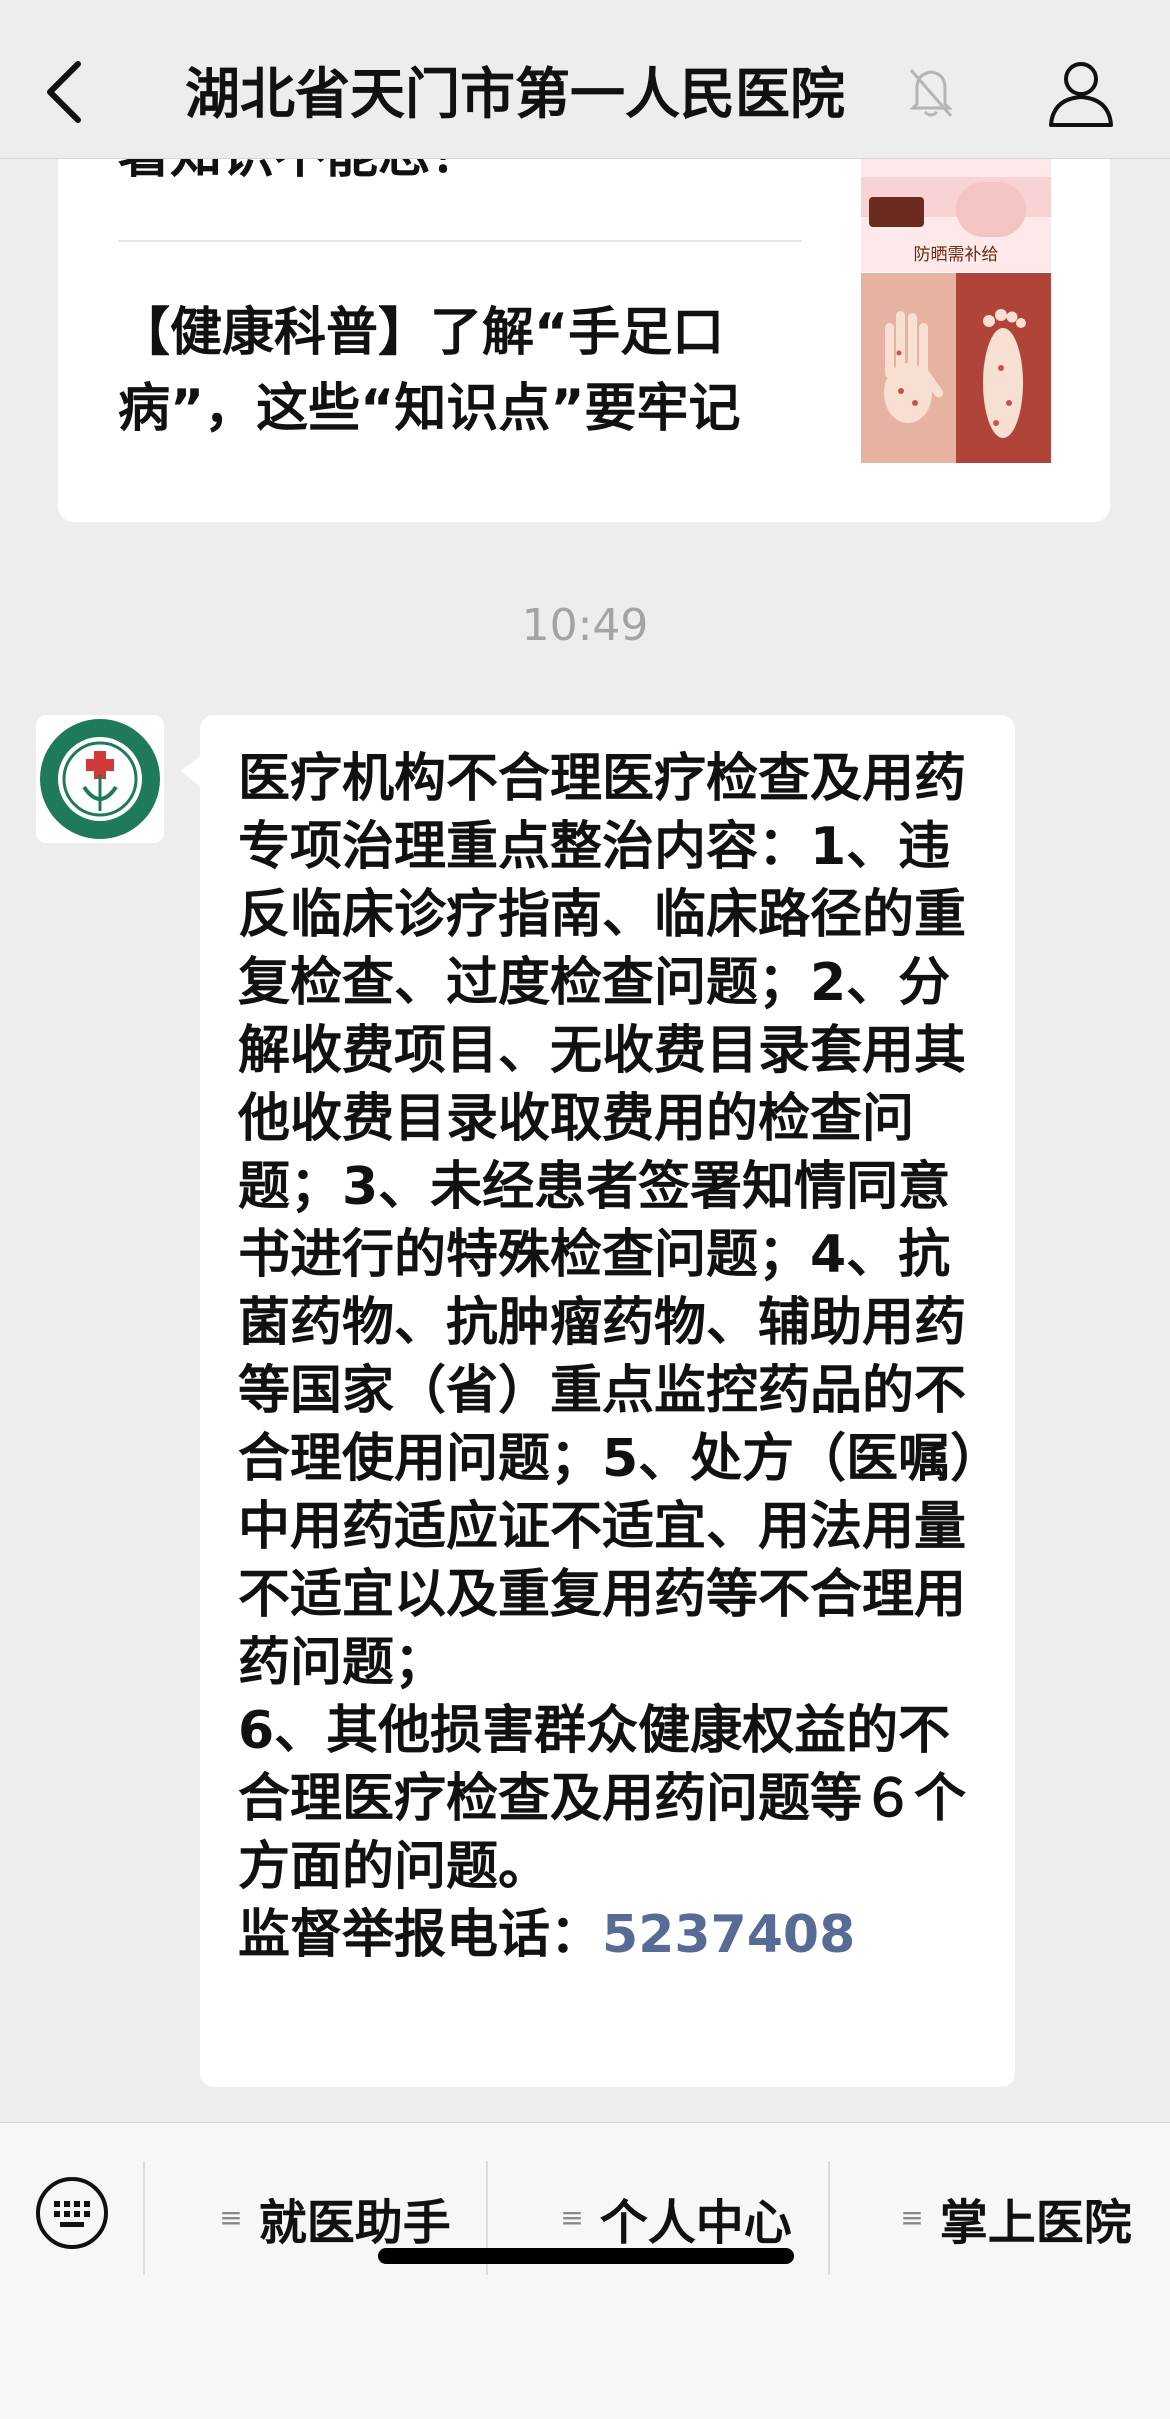 The image size is (1170, 2419). What do you see at coordinates (460, 241) in the screenshot?
I see `divider` at bounding box center [460, 241].